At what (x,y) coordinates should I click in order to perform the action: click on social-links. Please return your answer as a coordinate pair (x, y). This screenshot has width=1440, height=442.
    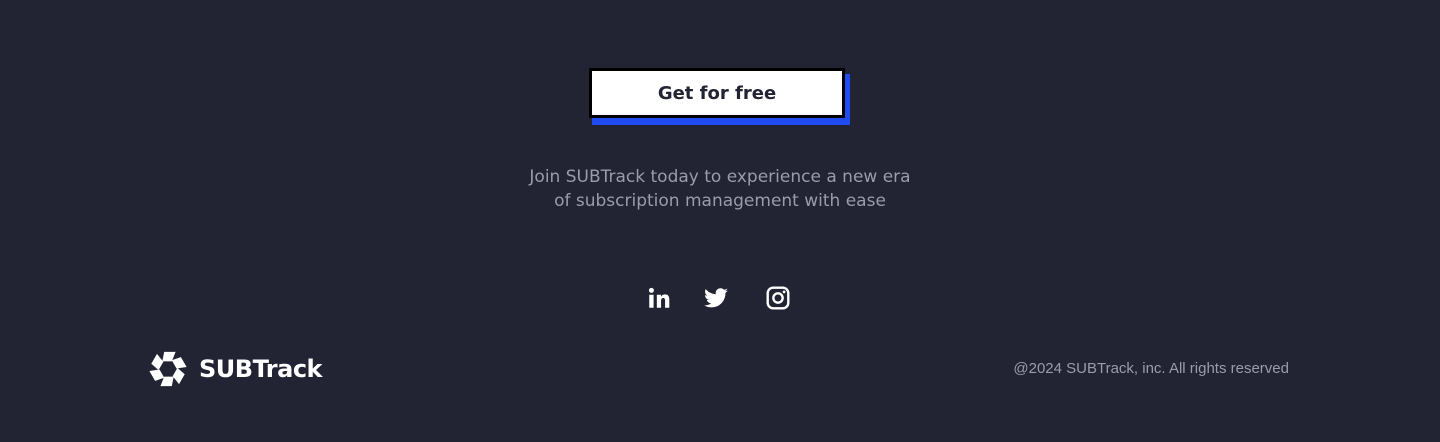
    Looking at the image, I should click on (720, 299).